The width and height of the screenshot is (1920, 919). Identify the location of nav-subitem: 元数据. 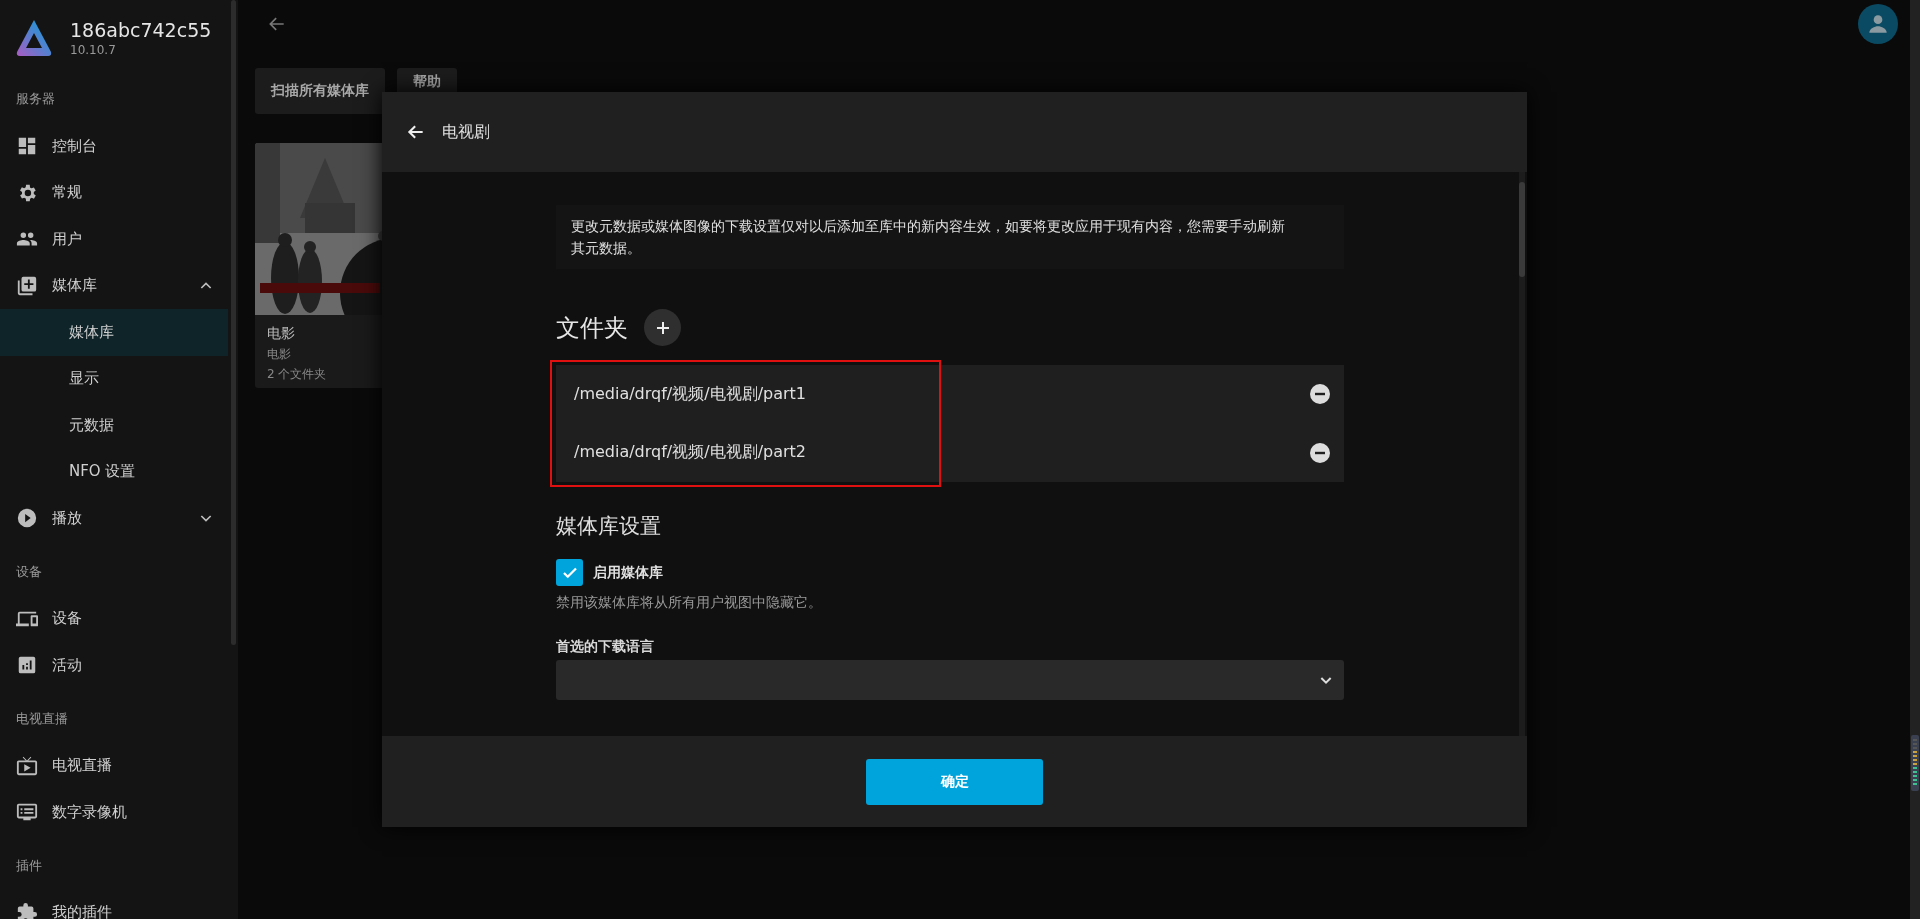
(114, 425).